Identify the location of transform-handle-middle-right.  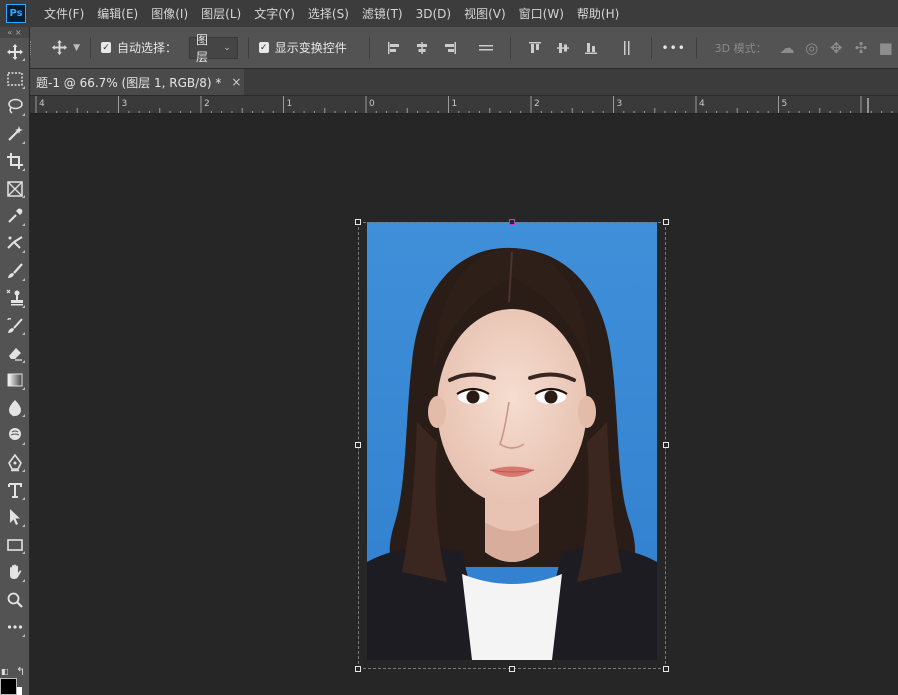
(666, 445).